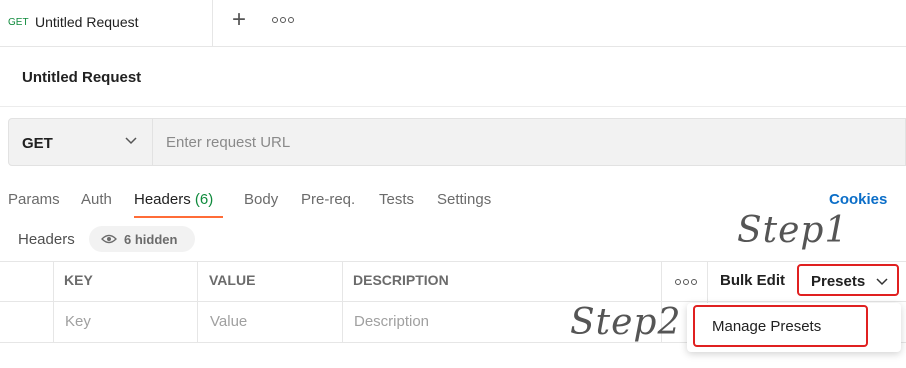 The image size is (906, 368). Describe the element at coordinates (37, 143) in the screenshot. I see `method-label: GET` at that location.